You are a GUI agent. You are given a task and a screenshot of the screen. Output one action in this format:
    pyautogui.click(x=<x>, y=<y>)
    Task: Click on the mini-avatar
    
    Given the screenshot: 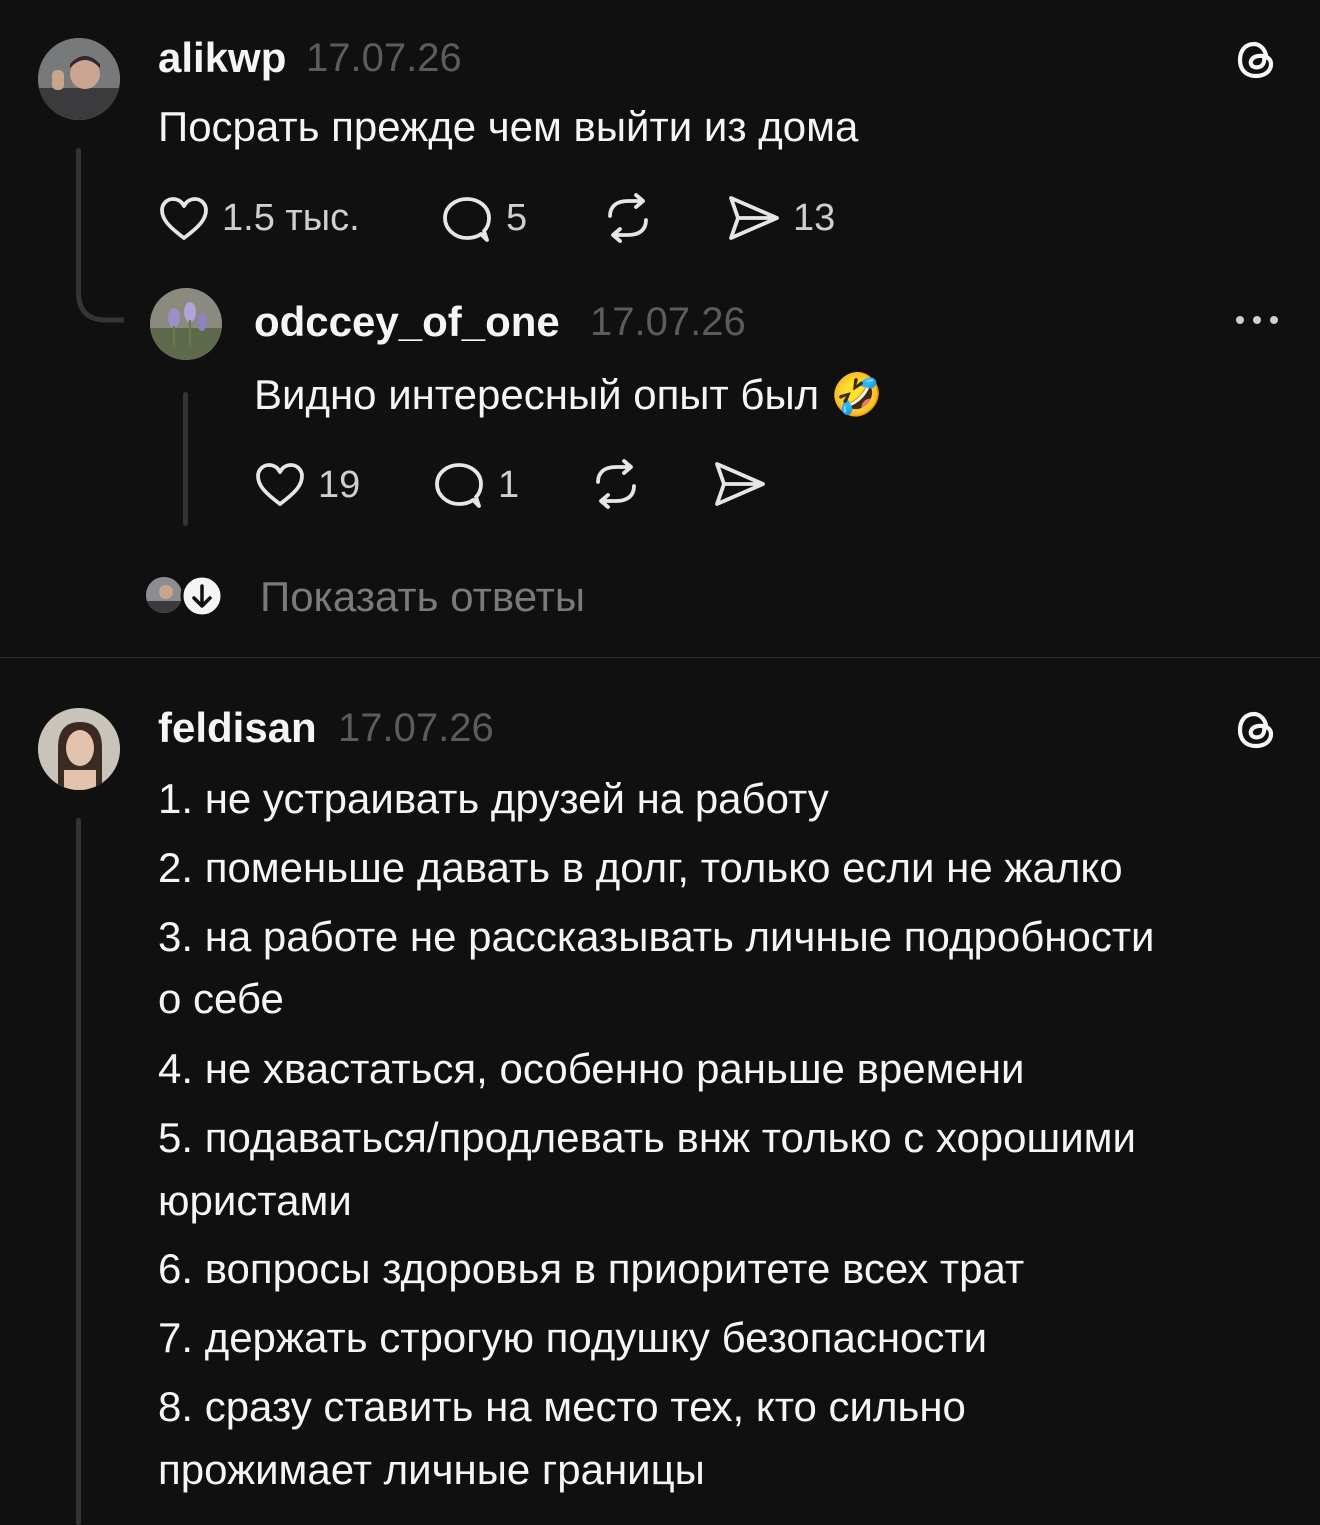 What is the action you would take?
    pyautogui.click(x=164, y=595)
    